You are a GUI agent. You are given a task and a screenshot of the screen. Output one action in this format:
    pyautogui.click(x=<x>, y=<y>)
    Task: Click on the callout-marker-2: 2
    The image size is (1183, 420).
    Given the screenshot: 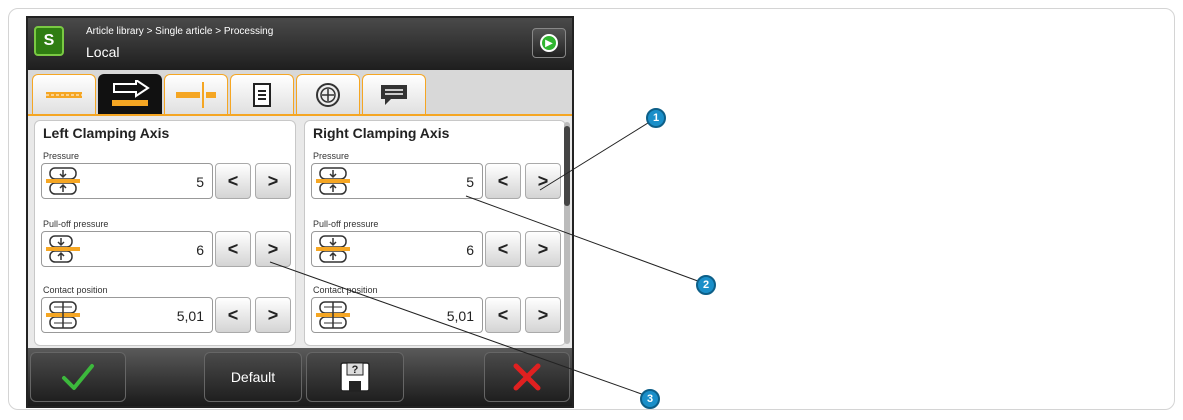 What is the action you would take?
    pyautogui.click(x=706, y=285)
    